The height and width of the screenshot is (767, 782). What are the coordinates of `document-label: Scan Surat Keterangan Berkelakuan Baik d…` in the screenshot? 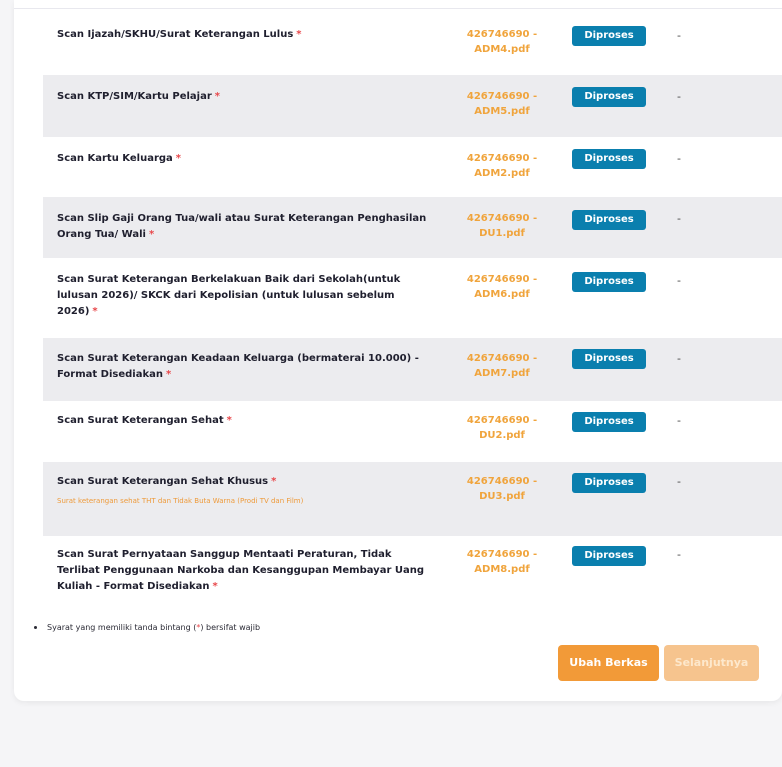 It's located at (229, 295).